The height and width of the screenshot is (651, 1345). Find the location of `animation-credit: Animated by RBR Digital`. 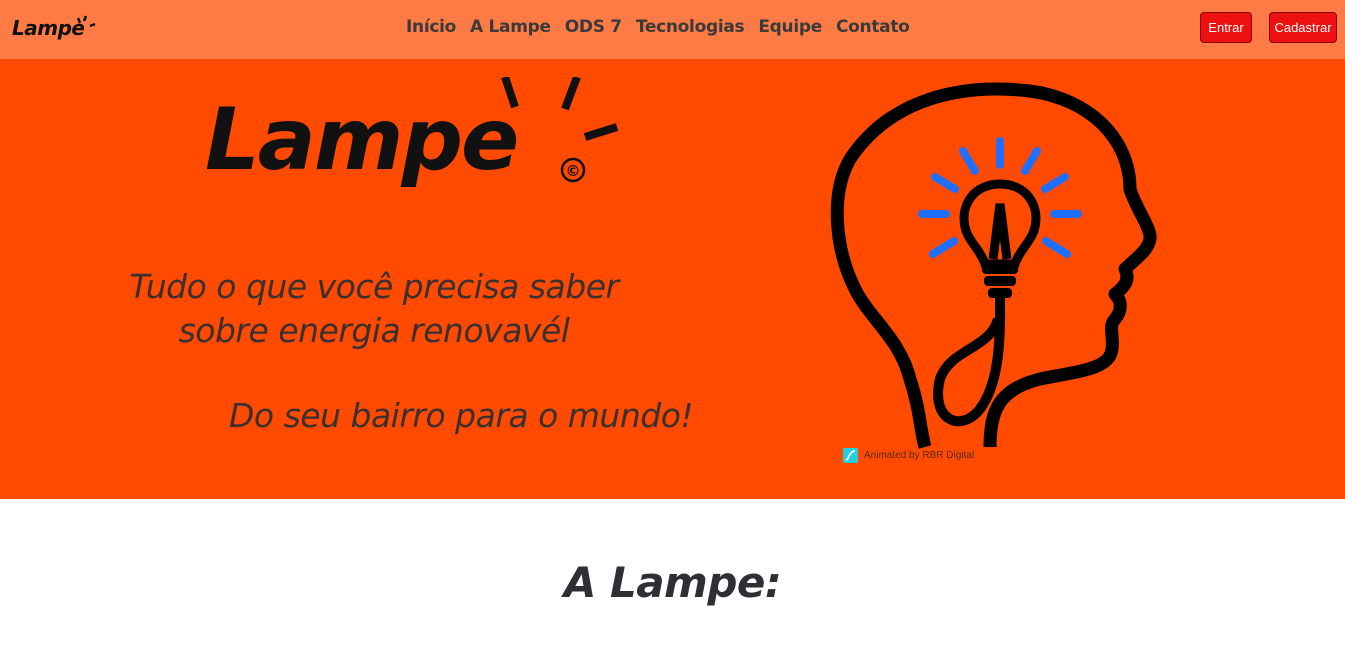

animation-credit: Animated by RBR Digital is located at coordinates (908, 455).